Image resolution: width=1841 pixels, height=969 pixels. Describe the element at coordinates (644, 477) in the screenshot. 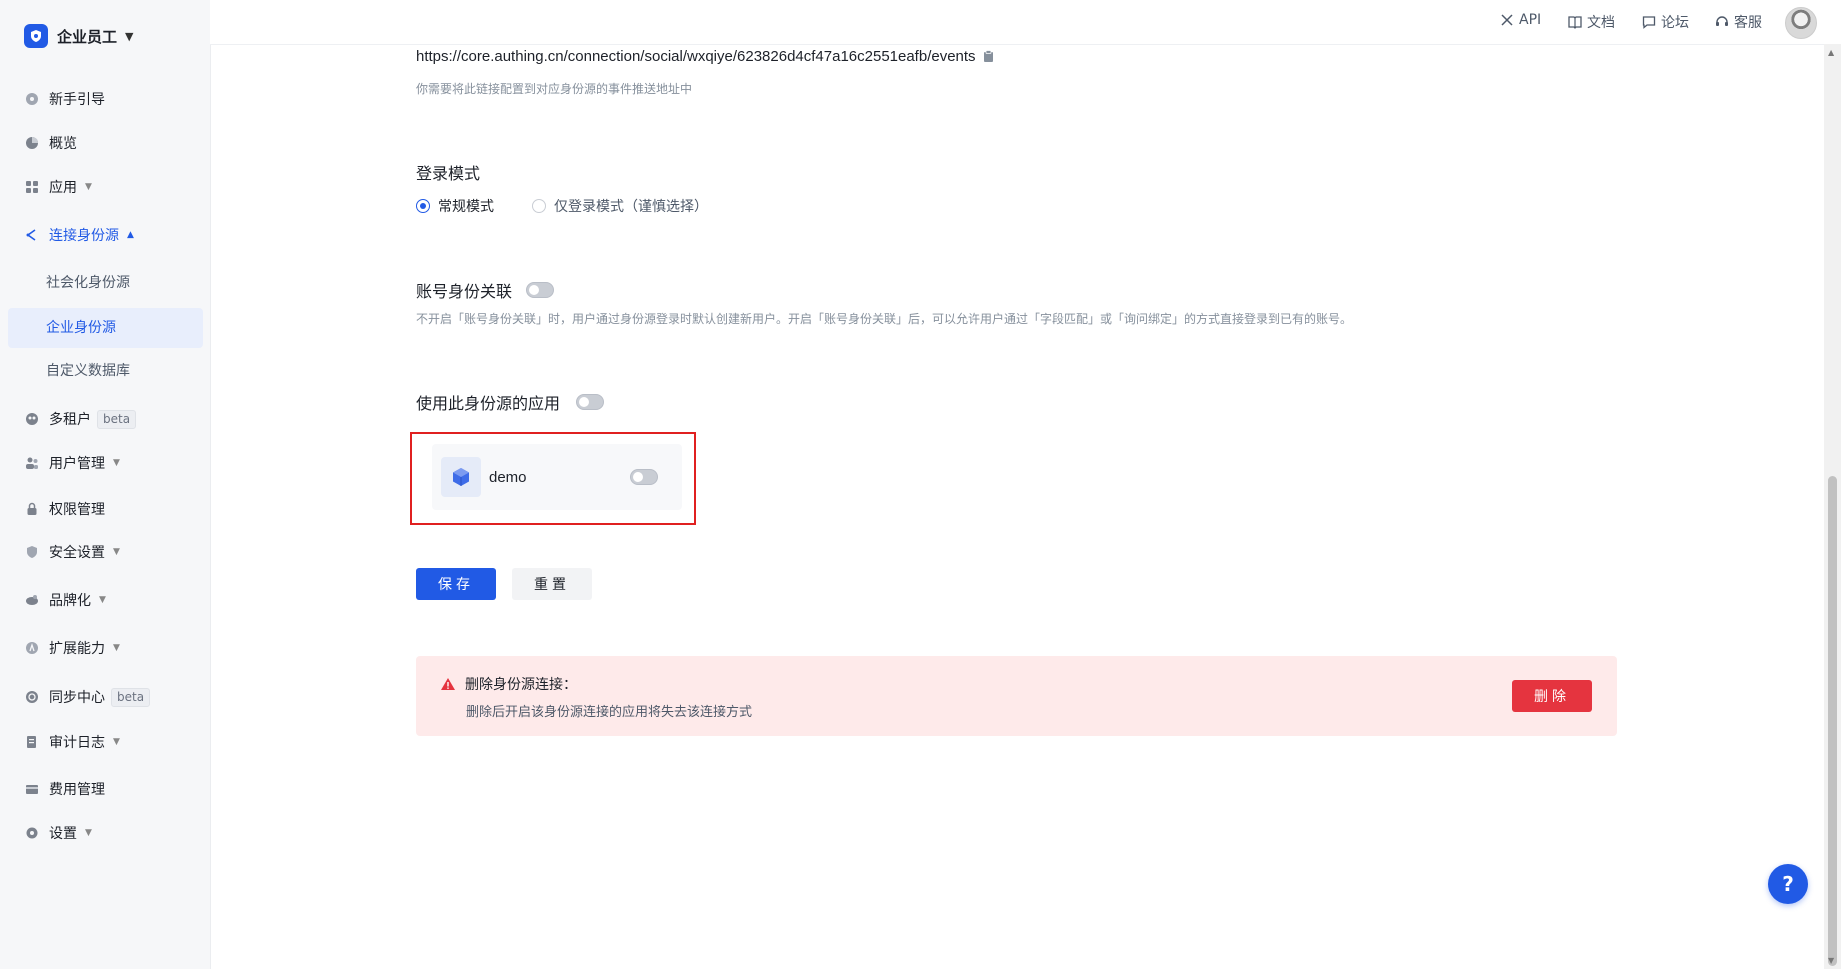

I see `app-demo-toggle` at that location.